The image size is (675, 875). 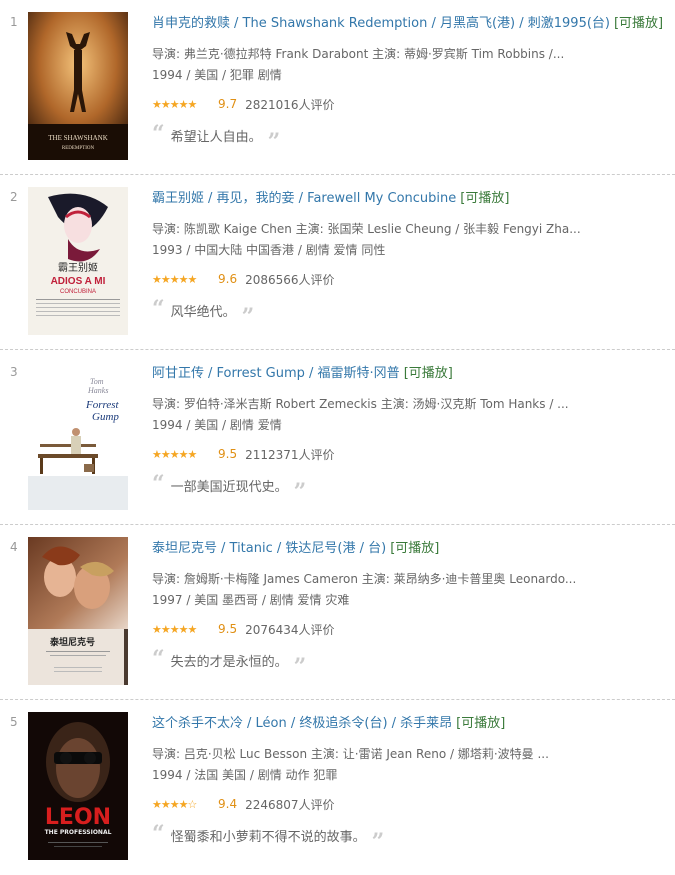 What do you see at coordinates (78, 817) in the screenshot?
I see `poster-title-1: LEON` at bounding box center [78, 817].